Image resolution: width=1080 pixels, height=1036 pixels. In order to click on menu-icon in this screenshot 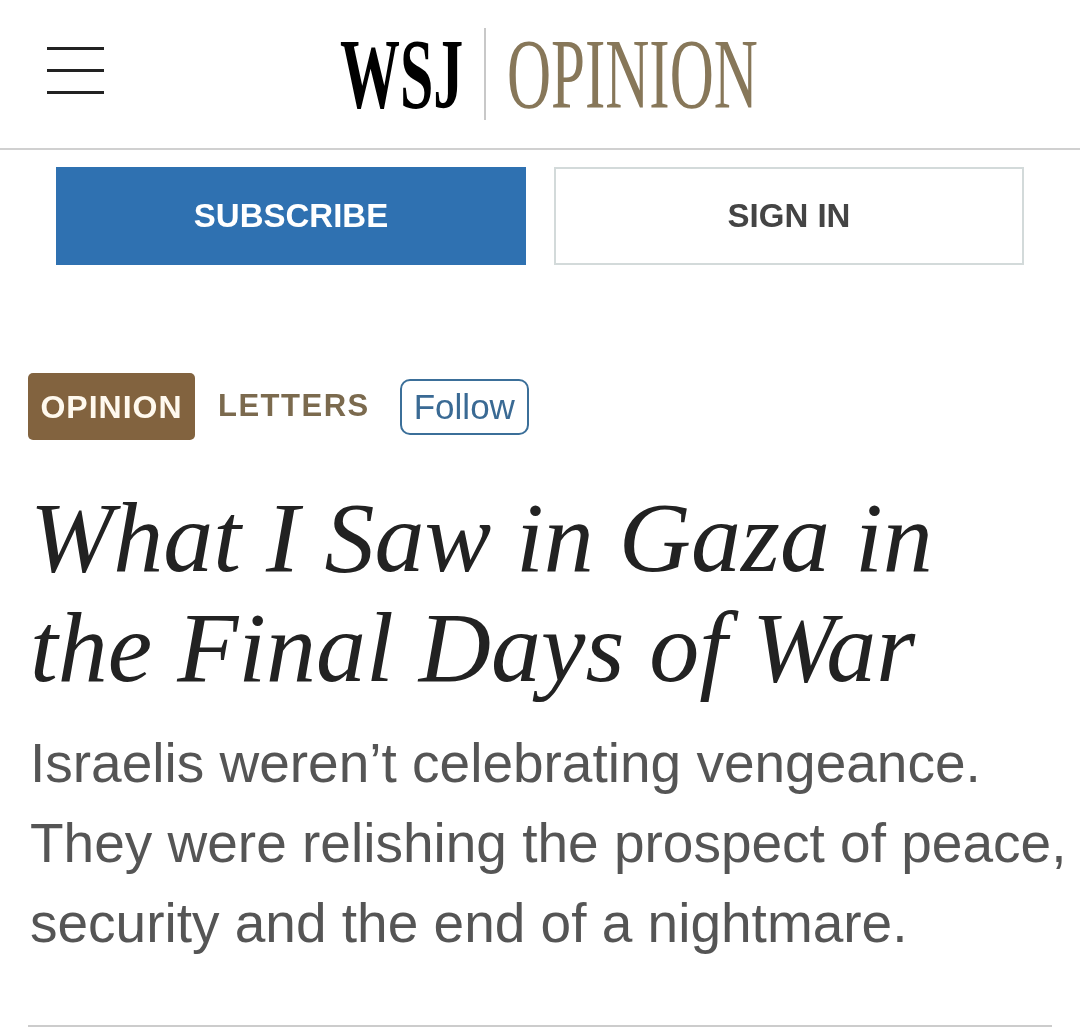, I will do `click(75, 70)`.